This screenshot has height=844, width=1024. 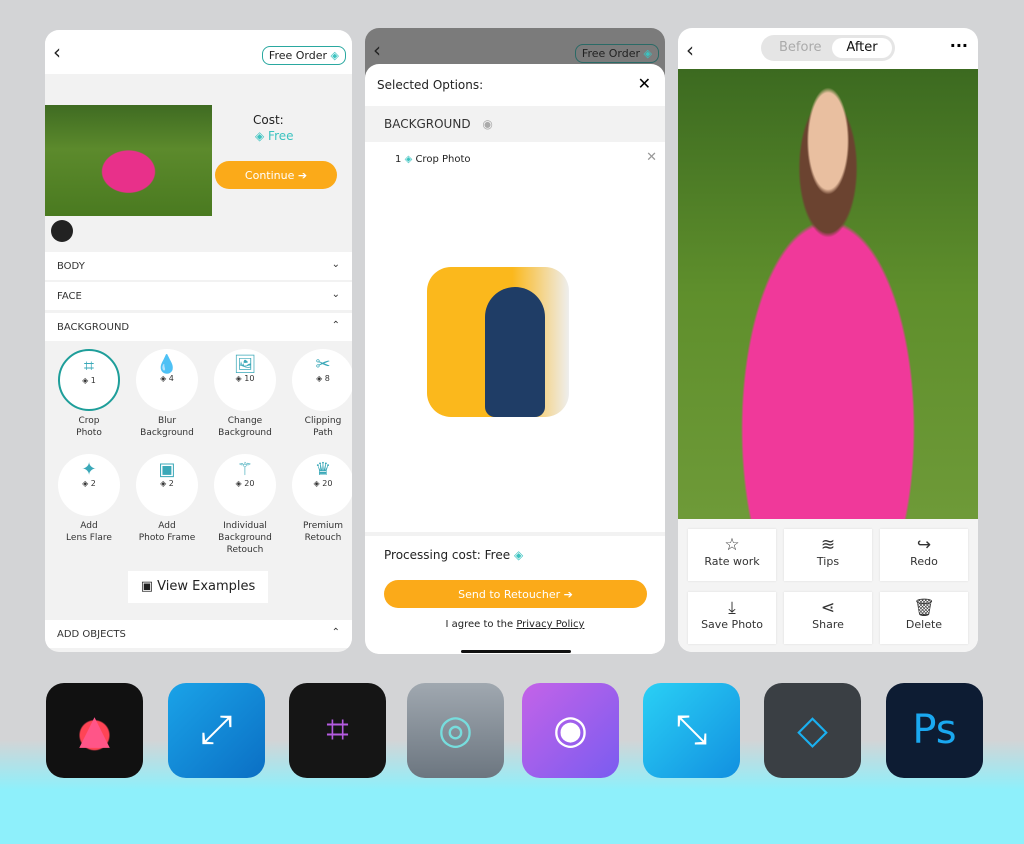 What do you see at coordinates (453, 555) in the screenshot?
I see `processing-cost: Processing cost: Free ◈` at bounding box center [453, 555].